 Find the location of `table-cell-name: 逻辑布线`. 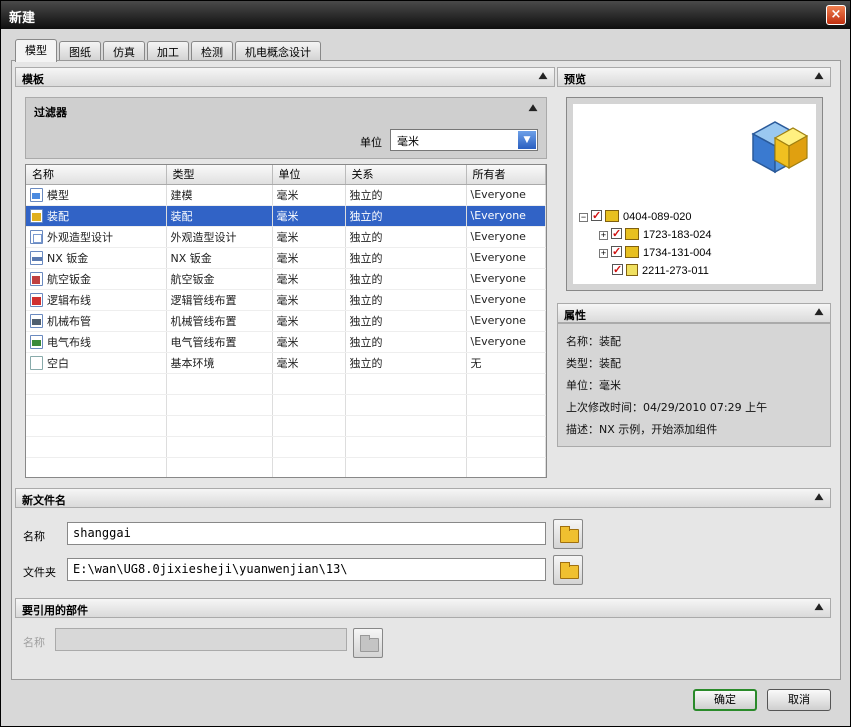

table-cell-name: 逻辑布线 is located at coordinates (96, 300).